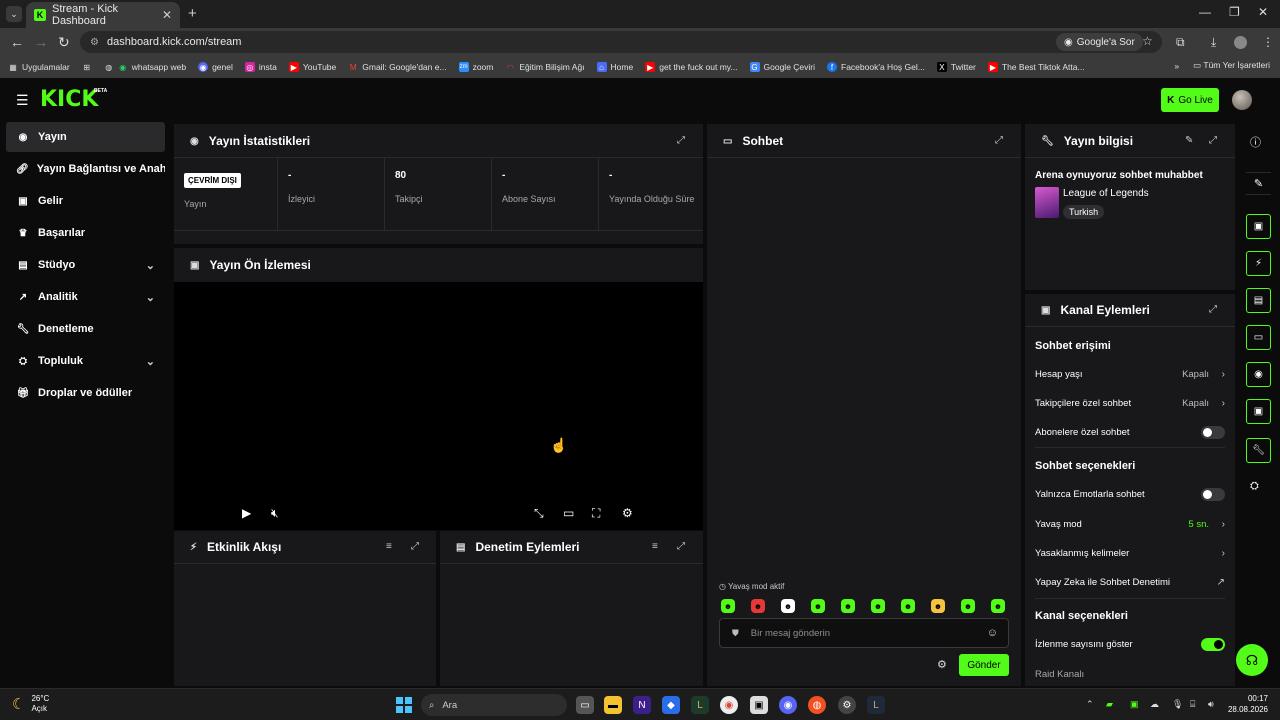 This screenshot has width=1280, height=720. What do you see at coordinates (1248, 704) in the screenshot?
I see `system-clock: 00:17 28.08.2026` at bounding box center [1248, 704].